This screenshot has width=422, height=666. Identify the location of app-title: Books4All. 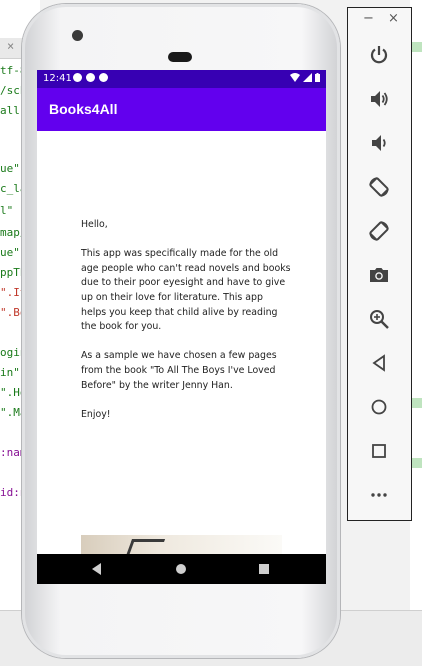
(83, 109).